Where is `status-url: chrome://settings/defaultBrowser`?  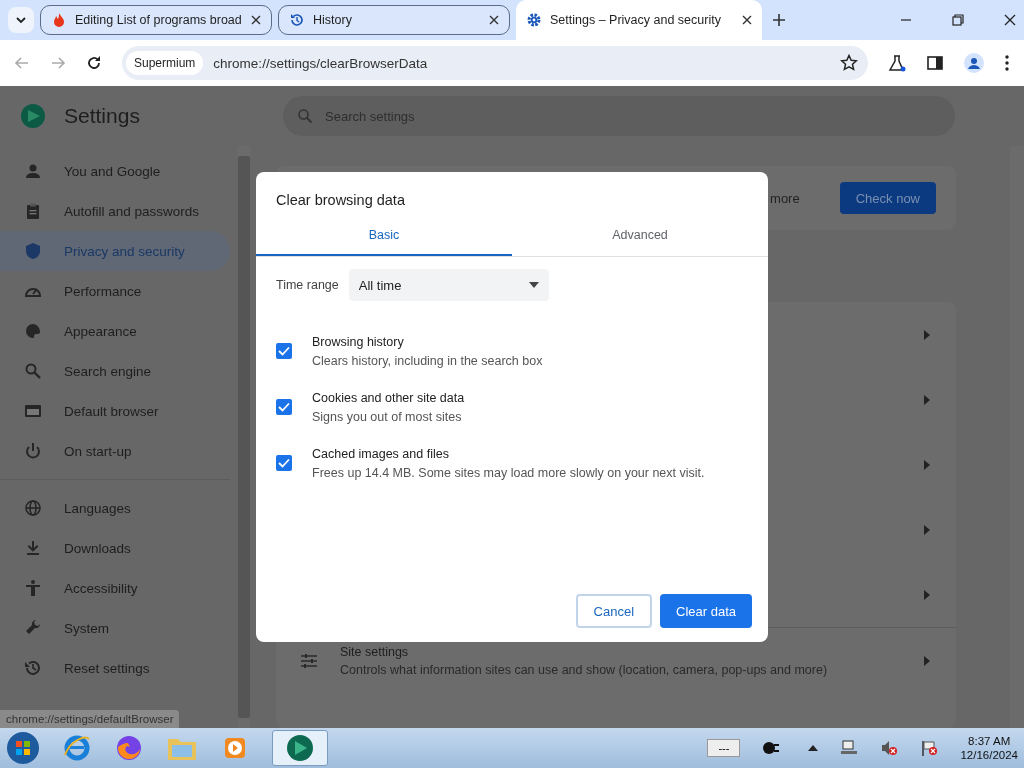
status-url: chrome://settings/defaultBrowser is located at coordinates (90, 719).